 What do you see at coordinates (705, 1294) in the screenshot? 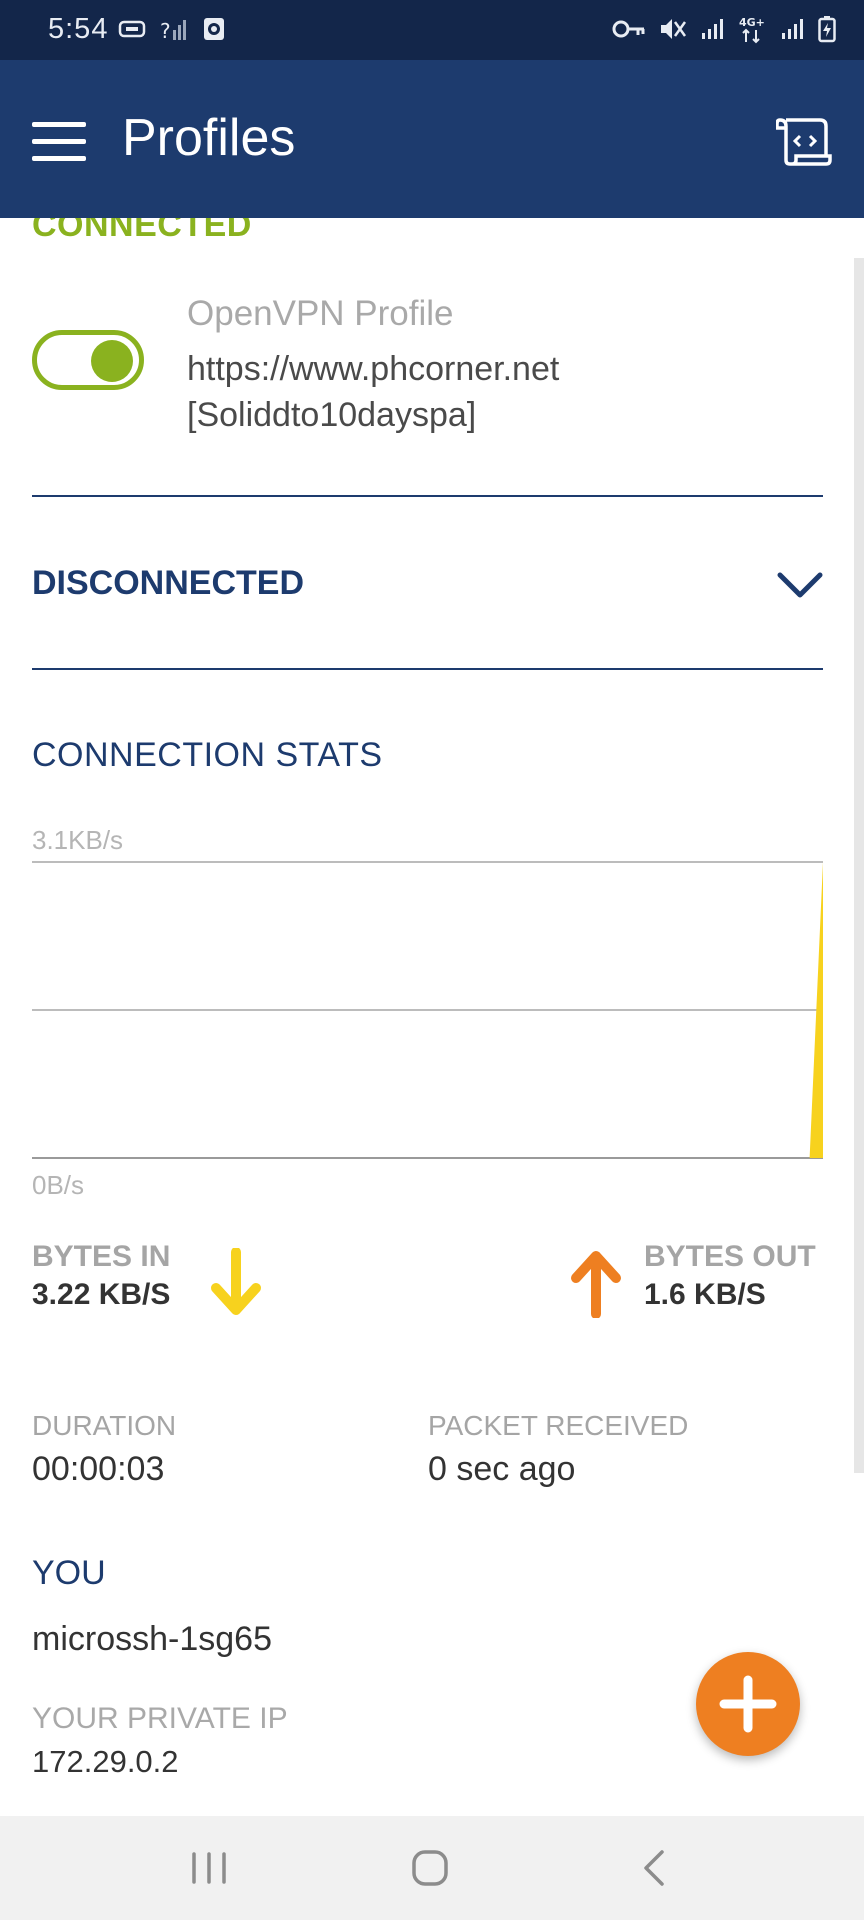
I see `bytes-out-value: 1.6 KB/S` at bounding box center [705, 1294].